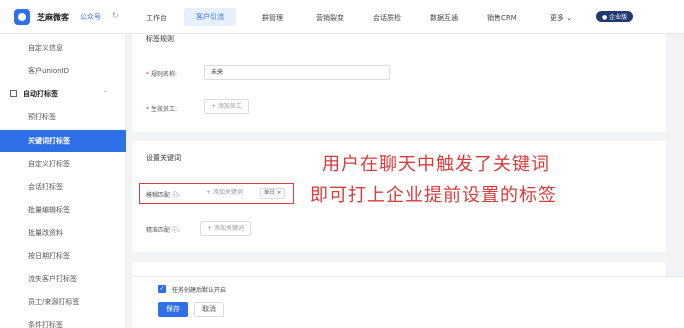  Describe the element at coordinates (210, 17) in the screenshot. I see `nav-customer-acquisition: 客户引流` at that location.